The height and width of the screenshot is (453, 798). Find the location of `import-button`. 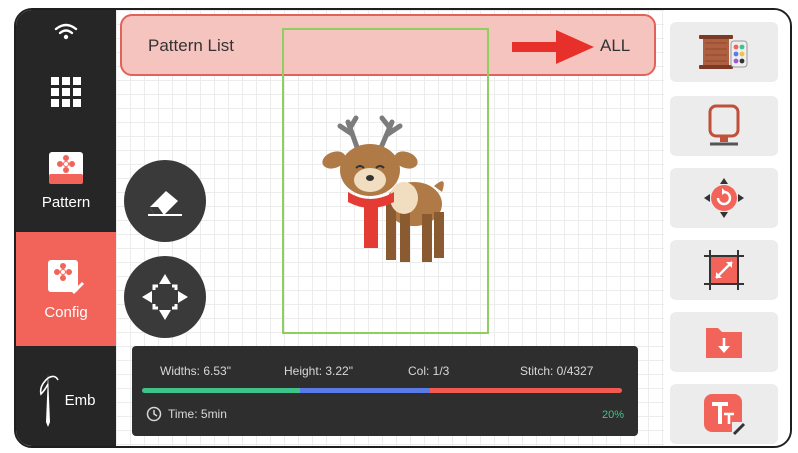

import-button is located at coordinates (724, 342).